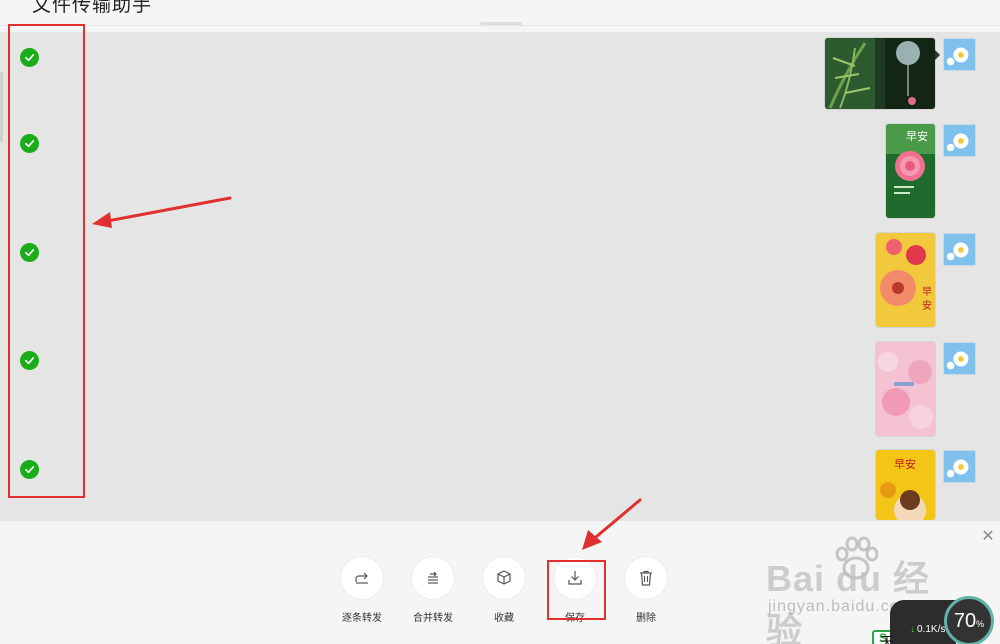 The height and width of the screenshot is (644, 1000). I want to click on download-arrow-icon: ↓, so click(912, 629).